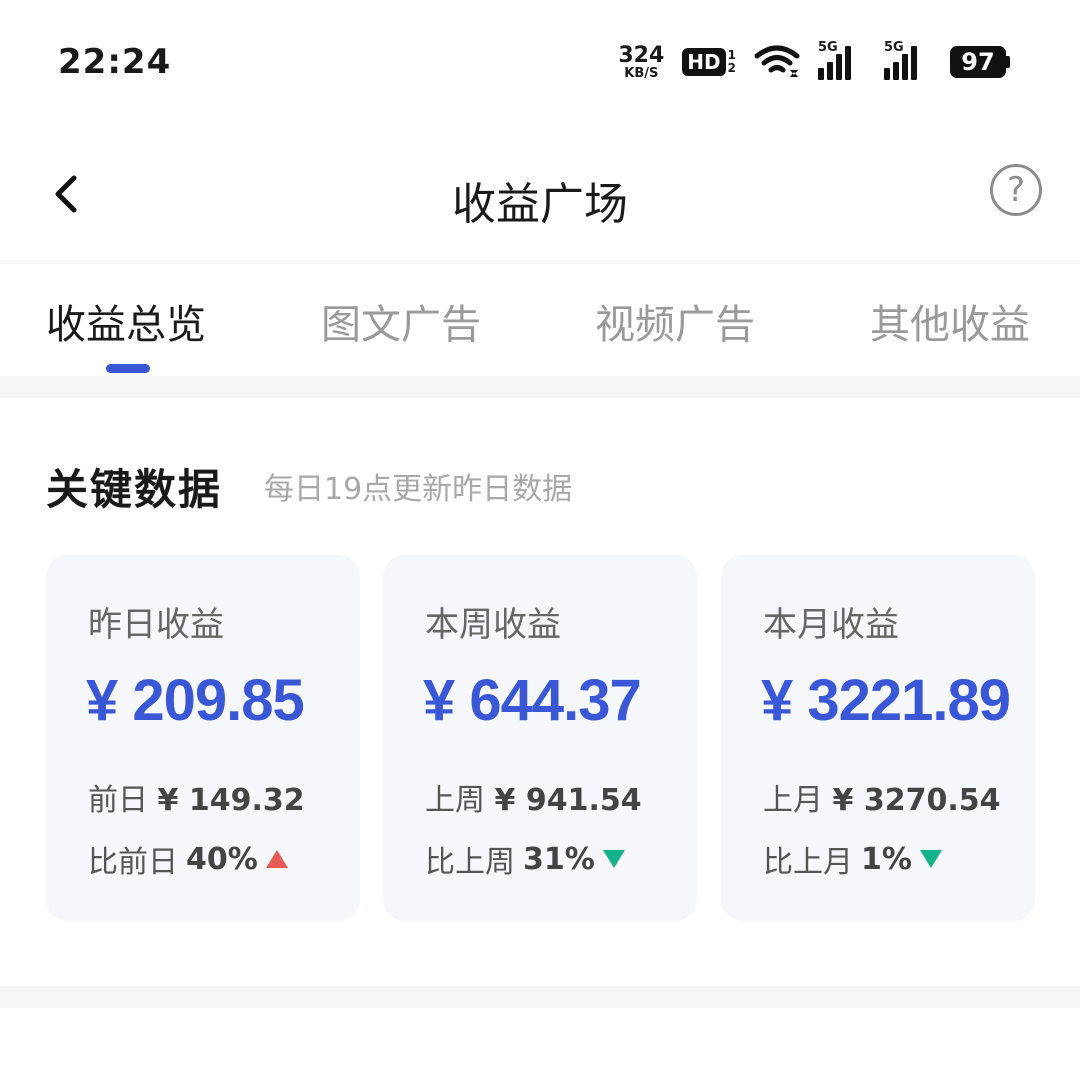 This screenshot has height=1070, width=1080. I want to click on active-tab-indicator, so click(128, 368).